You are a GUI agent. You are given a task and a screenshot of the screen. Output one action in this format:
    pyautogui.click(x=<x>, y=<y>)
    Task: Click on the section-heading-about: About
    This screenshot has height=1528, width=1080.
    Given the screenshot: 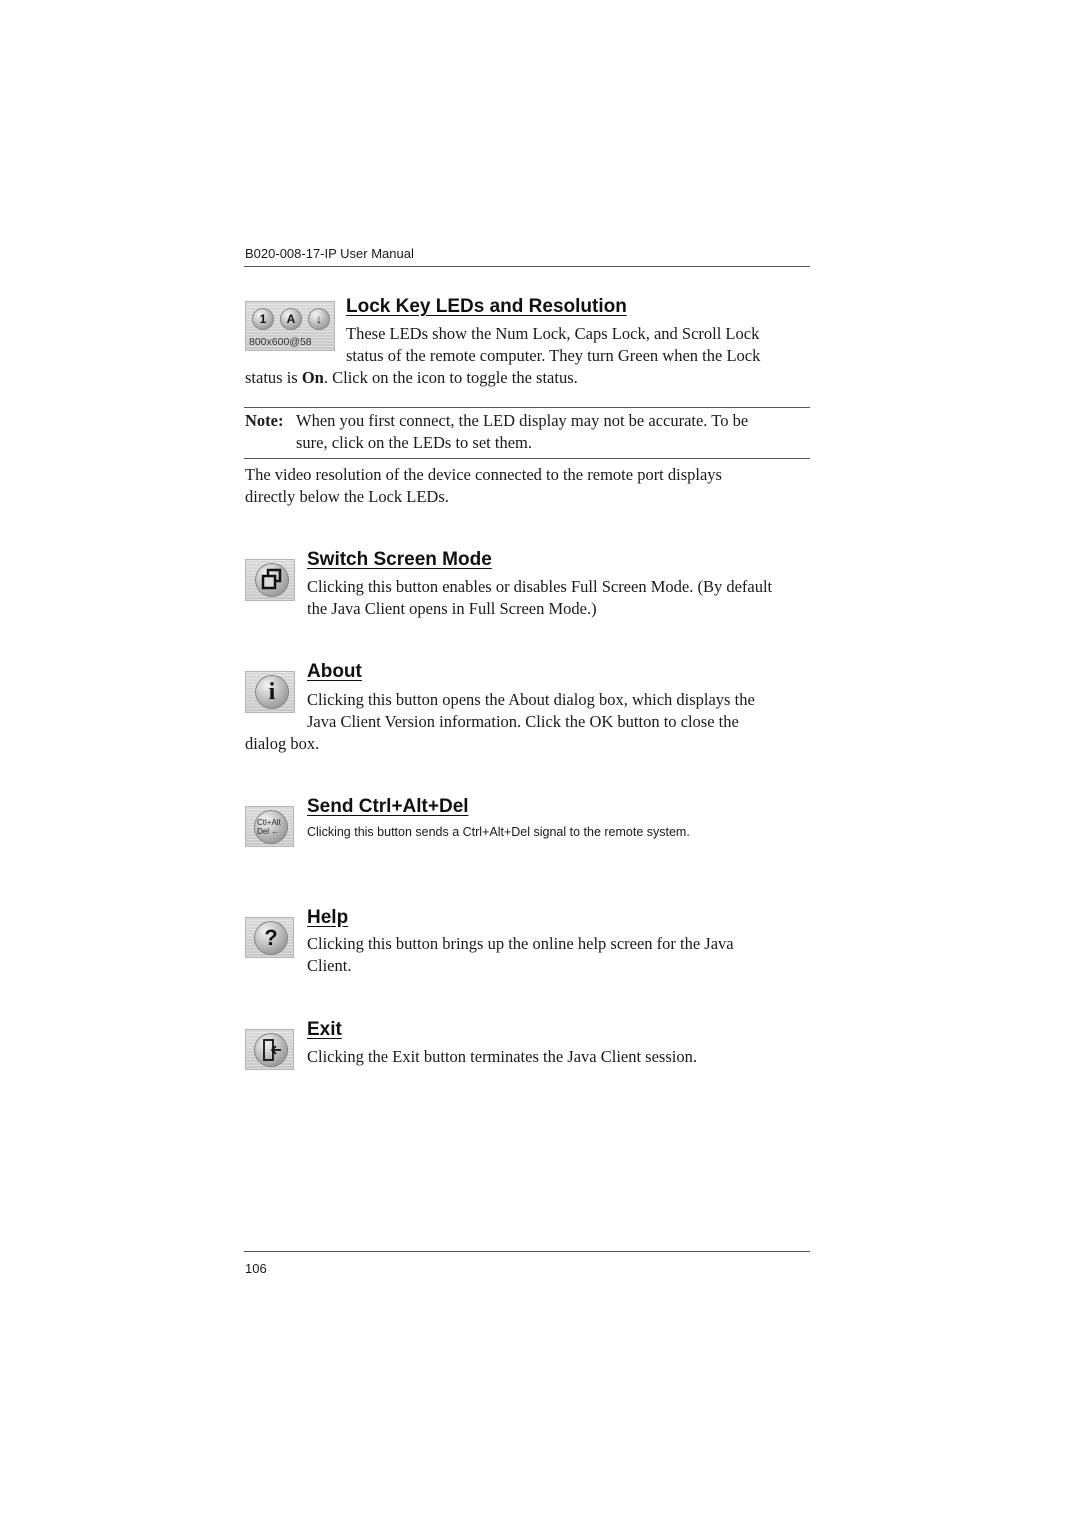 What is the action you would take?
    pyautogui.click(x=334, y=671)
    